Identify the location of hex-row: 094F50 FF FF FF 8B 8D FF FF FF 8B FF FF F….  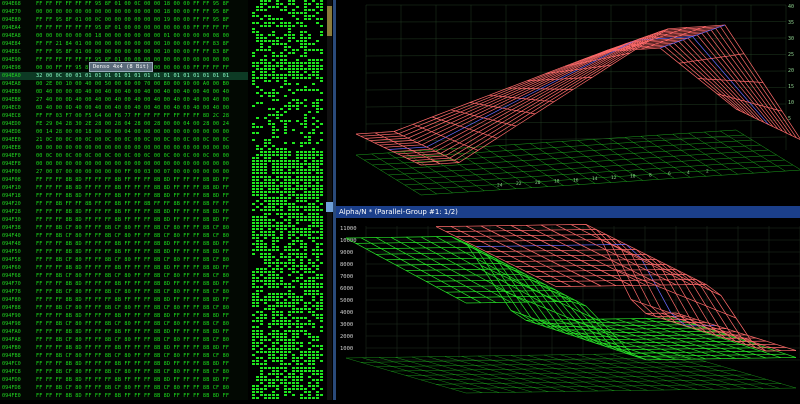
(124, 252).